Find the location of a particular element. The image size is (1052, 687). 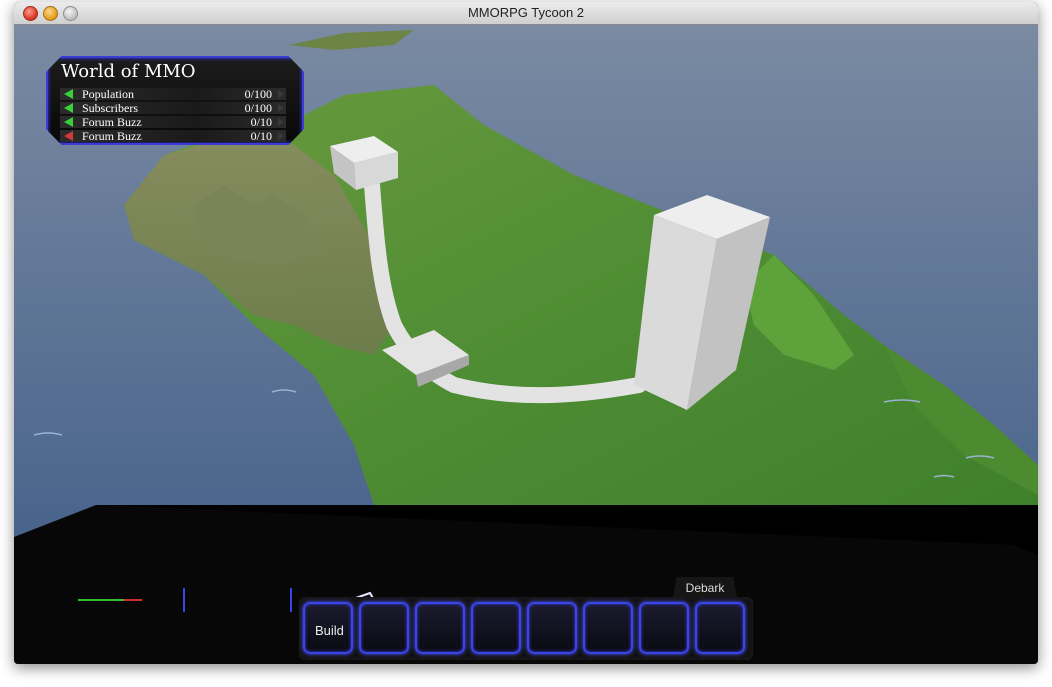

trend-down-icon is located at coordinates (68, 136).